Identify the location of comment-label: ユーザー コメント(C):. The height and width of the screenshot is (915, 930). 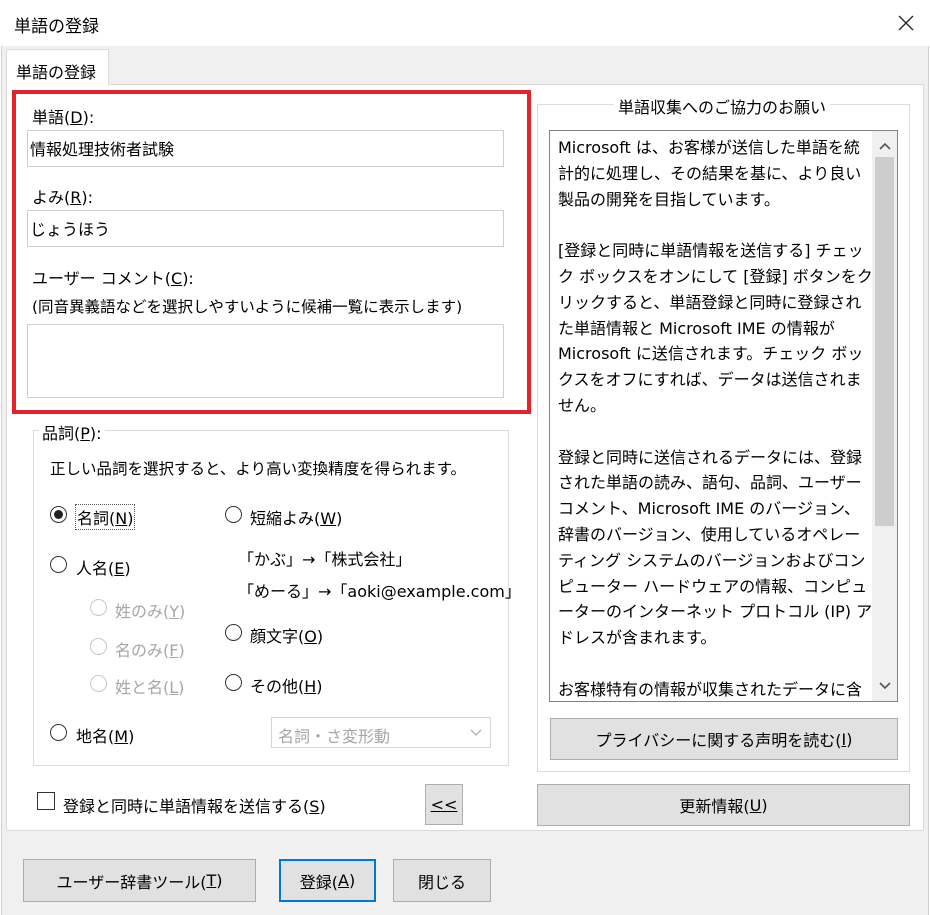
(113, 278).